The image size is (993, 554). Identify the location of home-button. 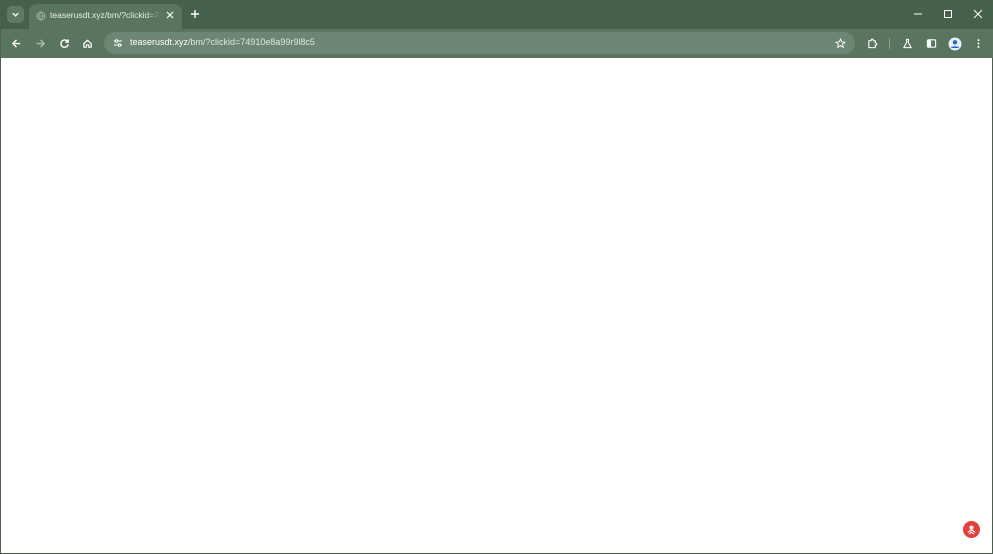
(87, 43).